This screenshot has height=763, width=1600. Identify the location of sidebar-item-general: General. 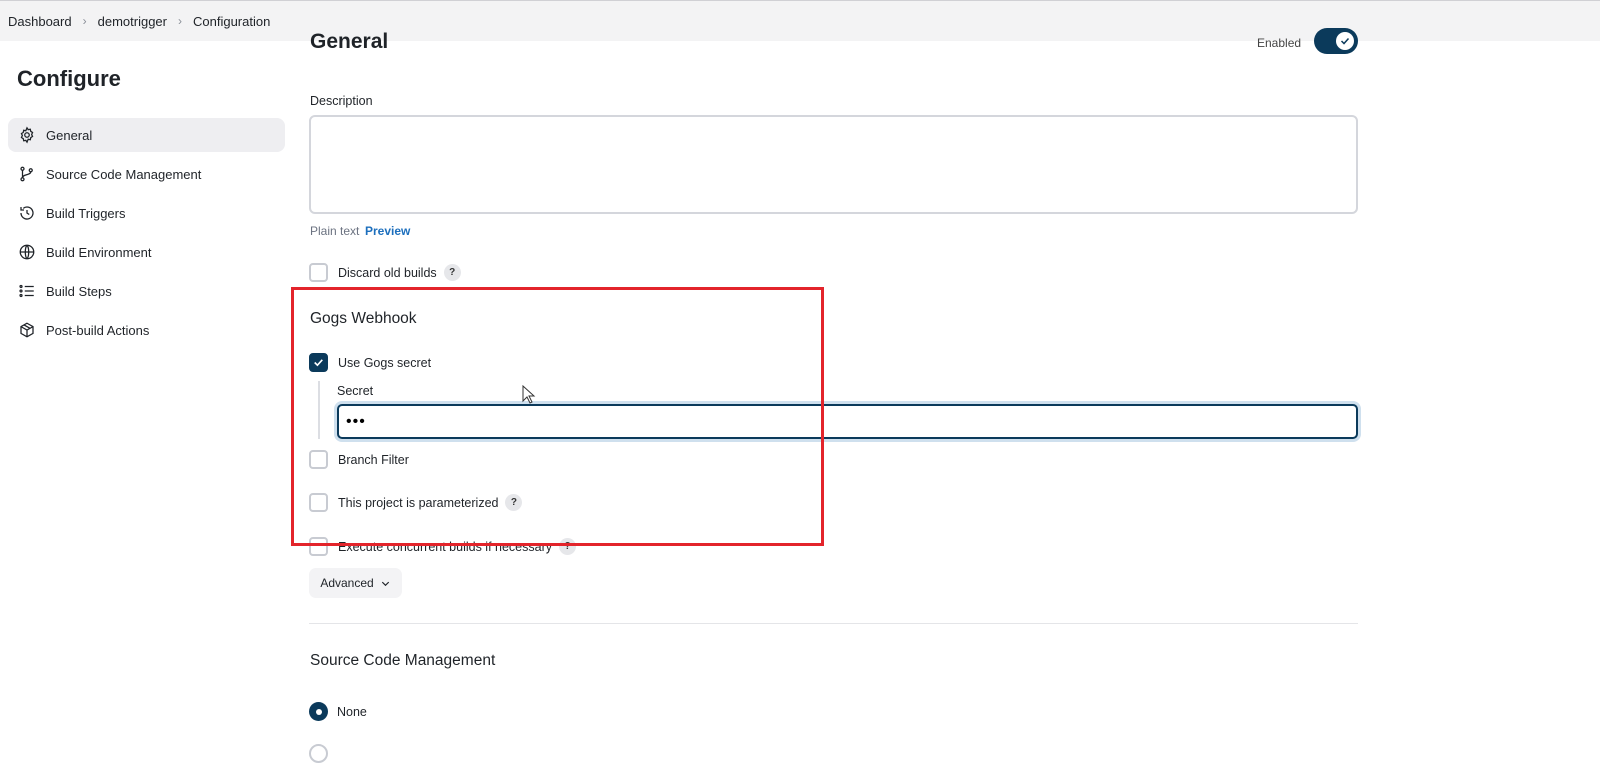
(146, 135).